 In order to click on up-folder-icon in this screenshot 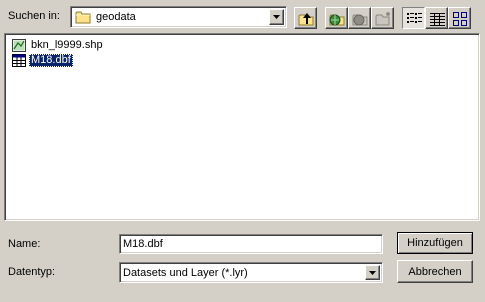, I will do `click(306, 19)`.